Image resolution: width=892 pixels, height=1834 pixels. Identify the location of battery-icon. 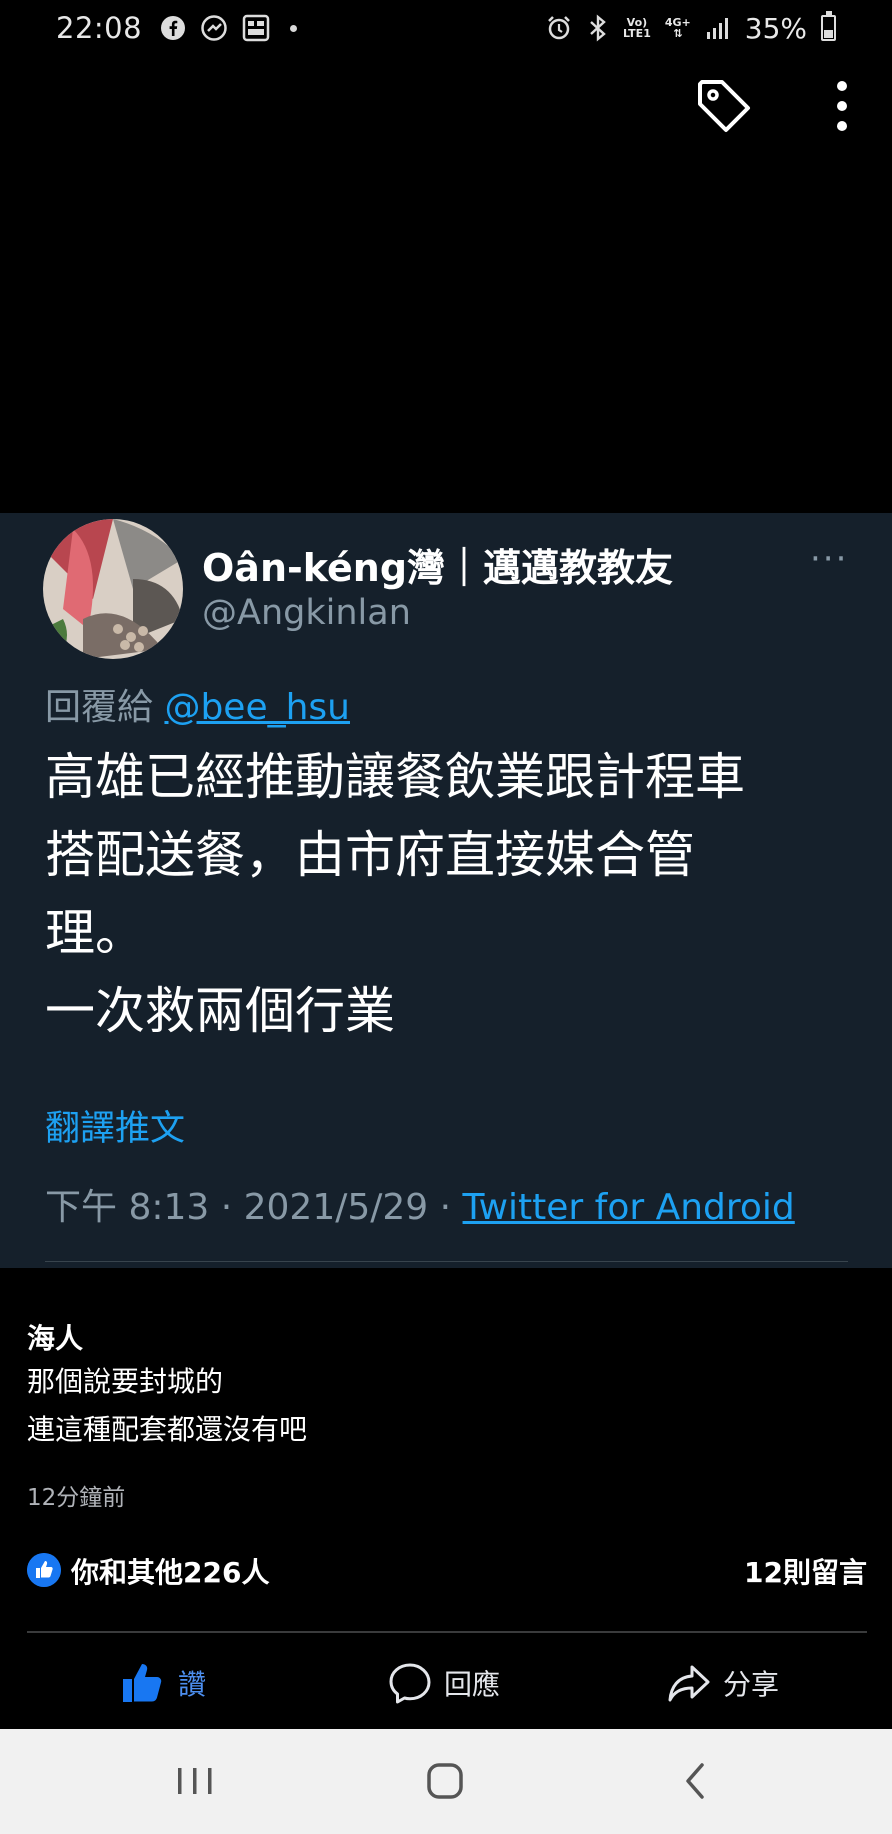
(828, 26).